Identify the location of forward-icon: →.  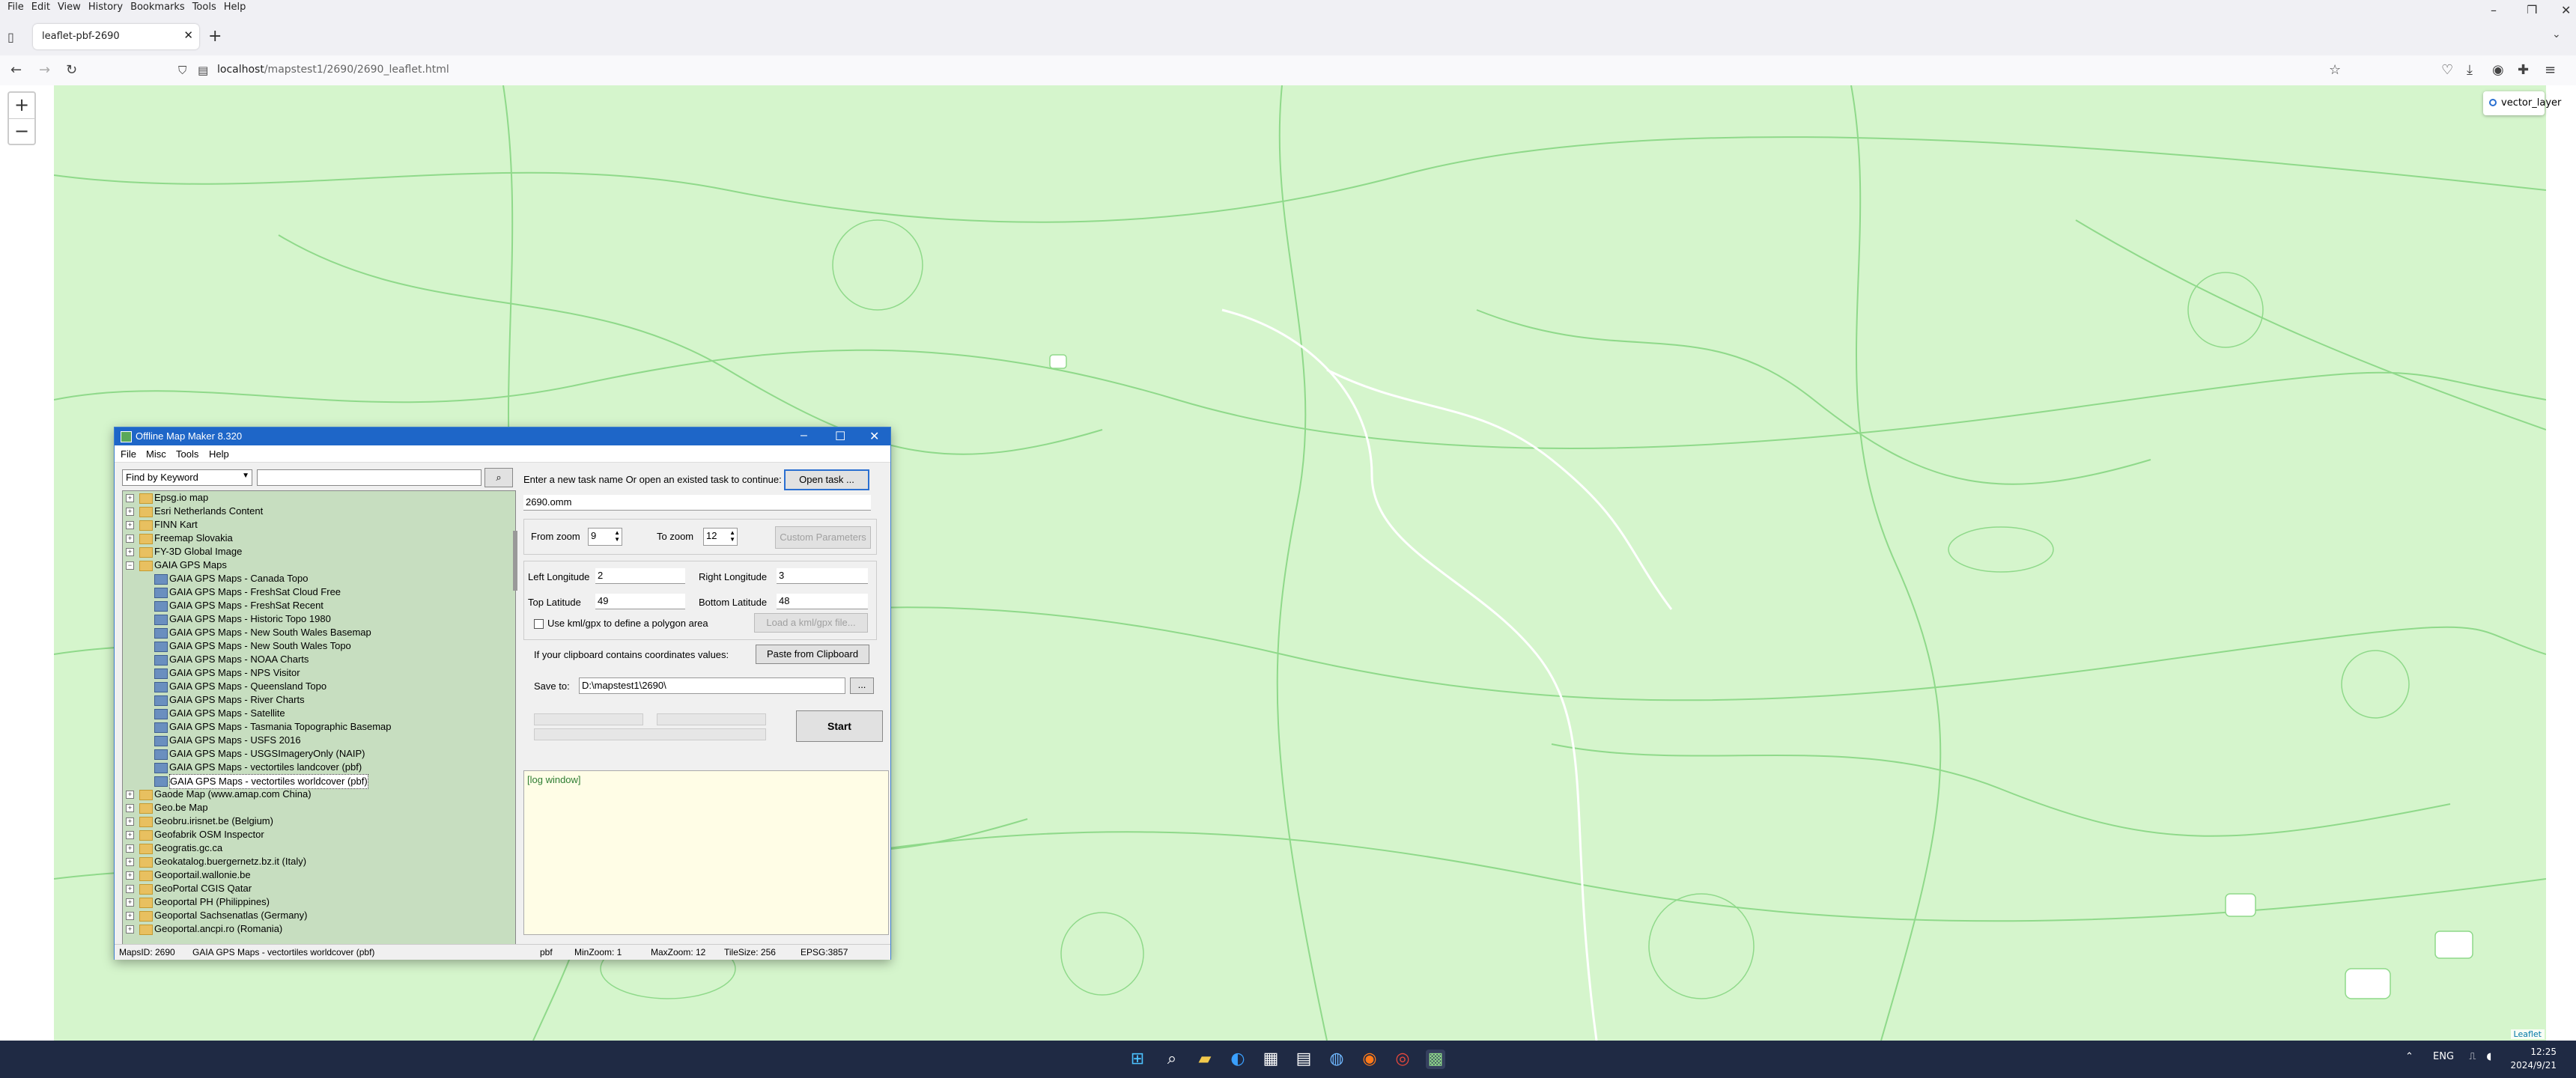
(44, 70).